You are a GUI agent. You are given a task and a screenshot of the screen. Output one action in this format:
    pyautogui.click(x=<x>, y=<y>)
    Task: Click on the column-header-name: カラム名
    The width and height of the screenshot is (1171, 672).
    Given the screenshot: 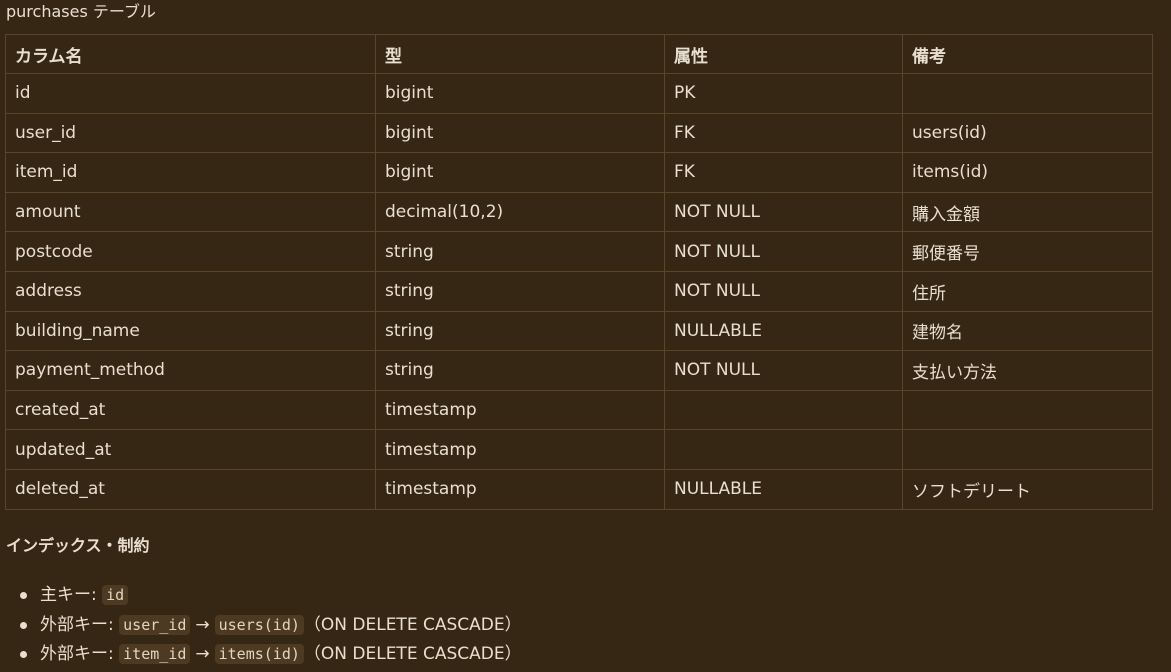 What is the action you would take?
    pyautogui.click(x=190, y=54)
    